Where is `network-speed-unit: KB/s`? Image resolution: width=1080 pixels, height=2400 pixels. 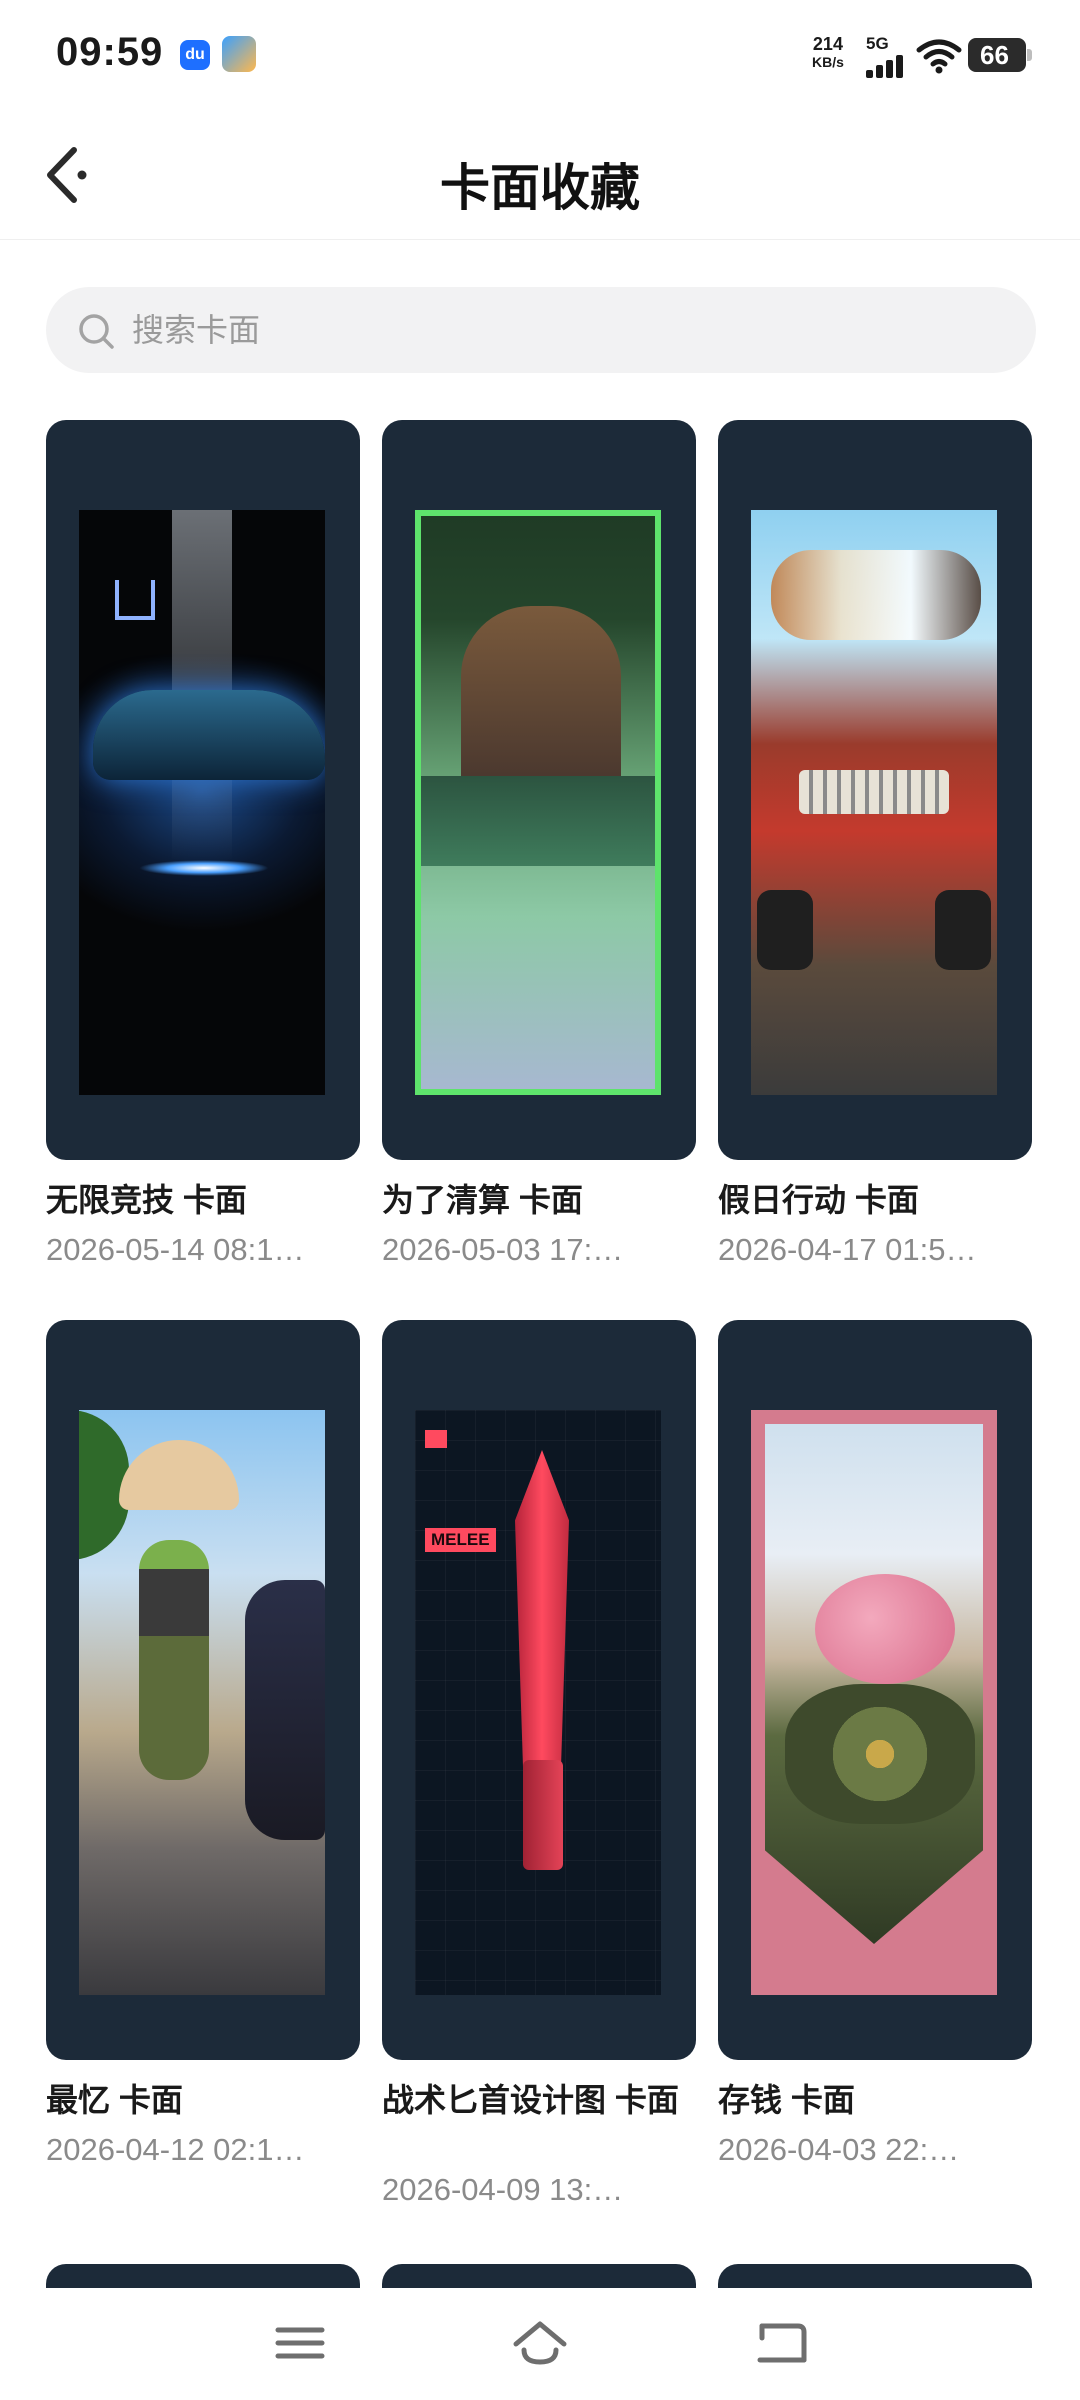
network-speed-unit: KB/s is located at coordinates (828, 62).